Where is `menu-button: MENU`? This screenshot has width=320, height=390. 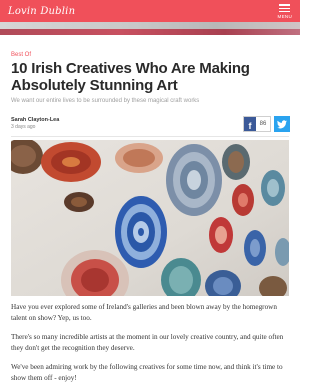
menu-button: MENU is located at coordinates (285, 11).